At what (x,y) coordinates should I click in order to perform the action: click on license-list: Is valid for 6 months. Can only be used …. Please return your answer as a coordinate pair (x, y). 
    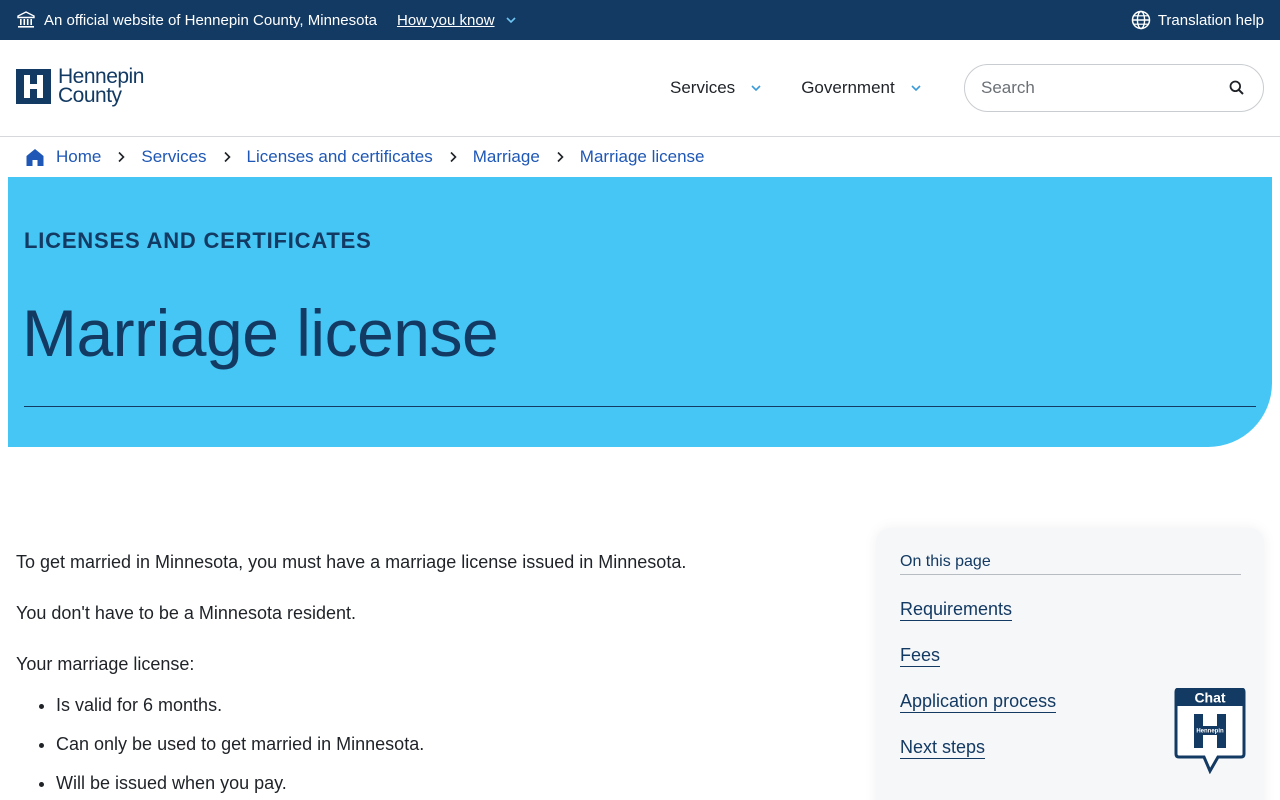
    Looking at the image, I should click on (436, 744).